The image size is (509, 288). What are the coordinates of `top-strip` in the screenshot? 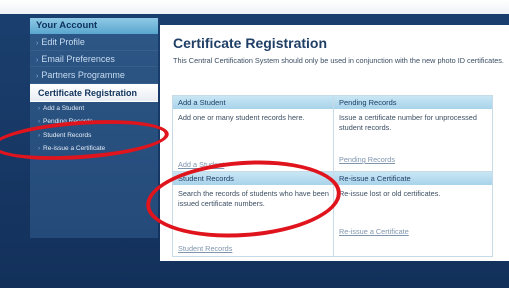 It's located at (254, 7).